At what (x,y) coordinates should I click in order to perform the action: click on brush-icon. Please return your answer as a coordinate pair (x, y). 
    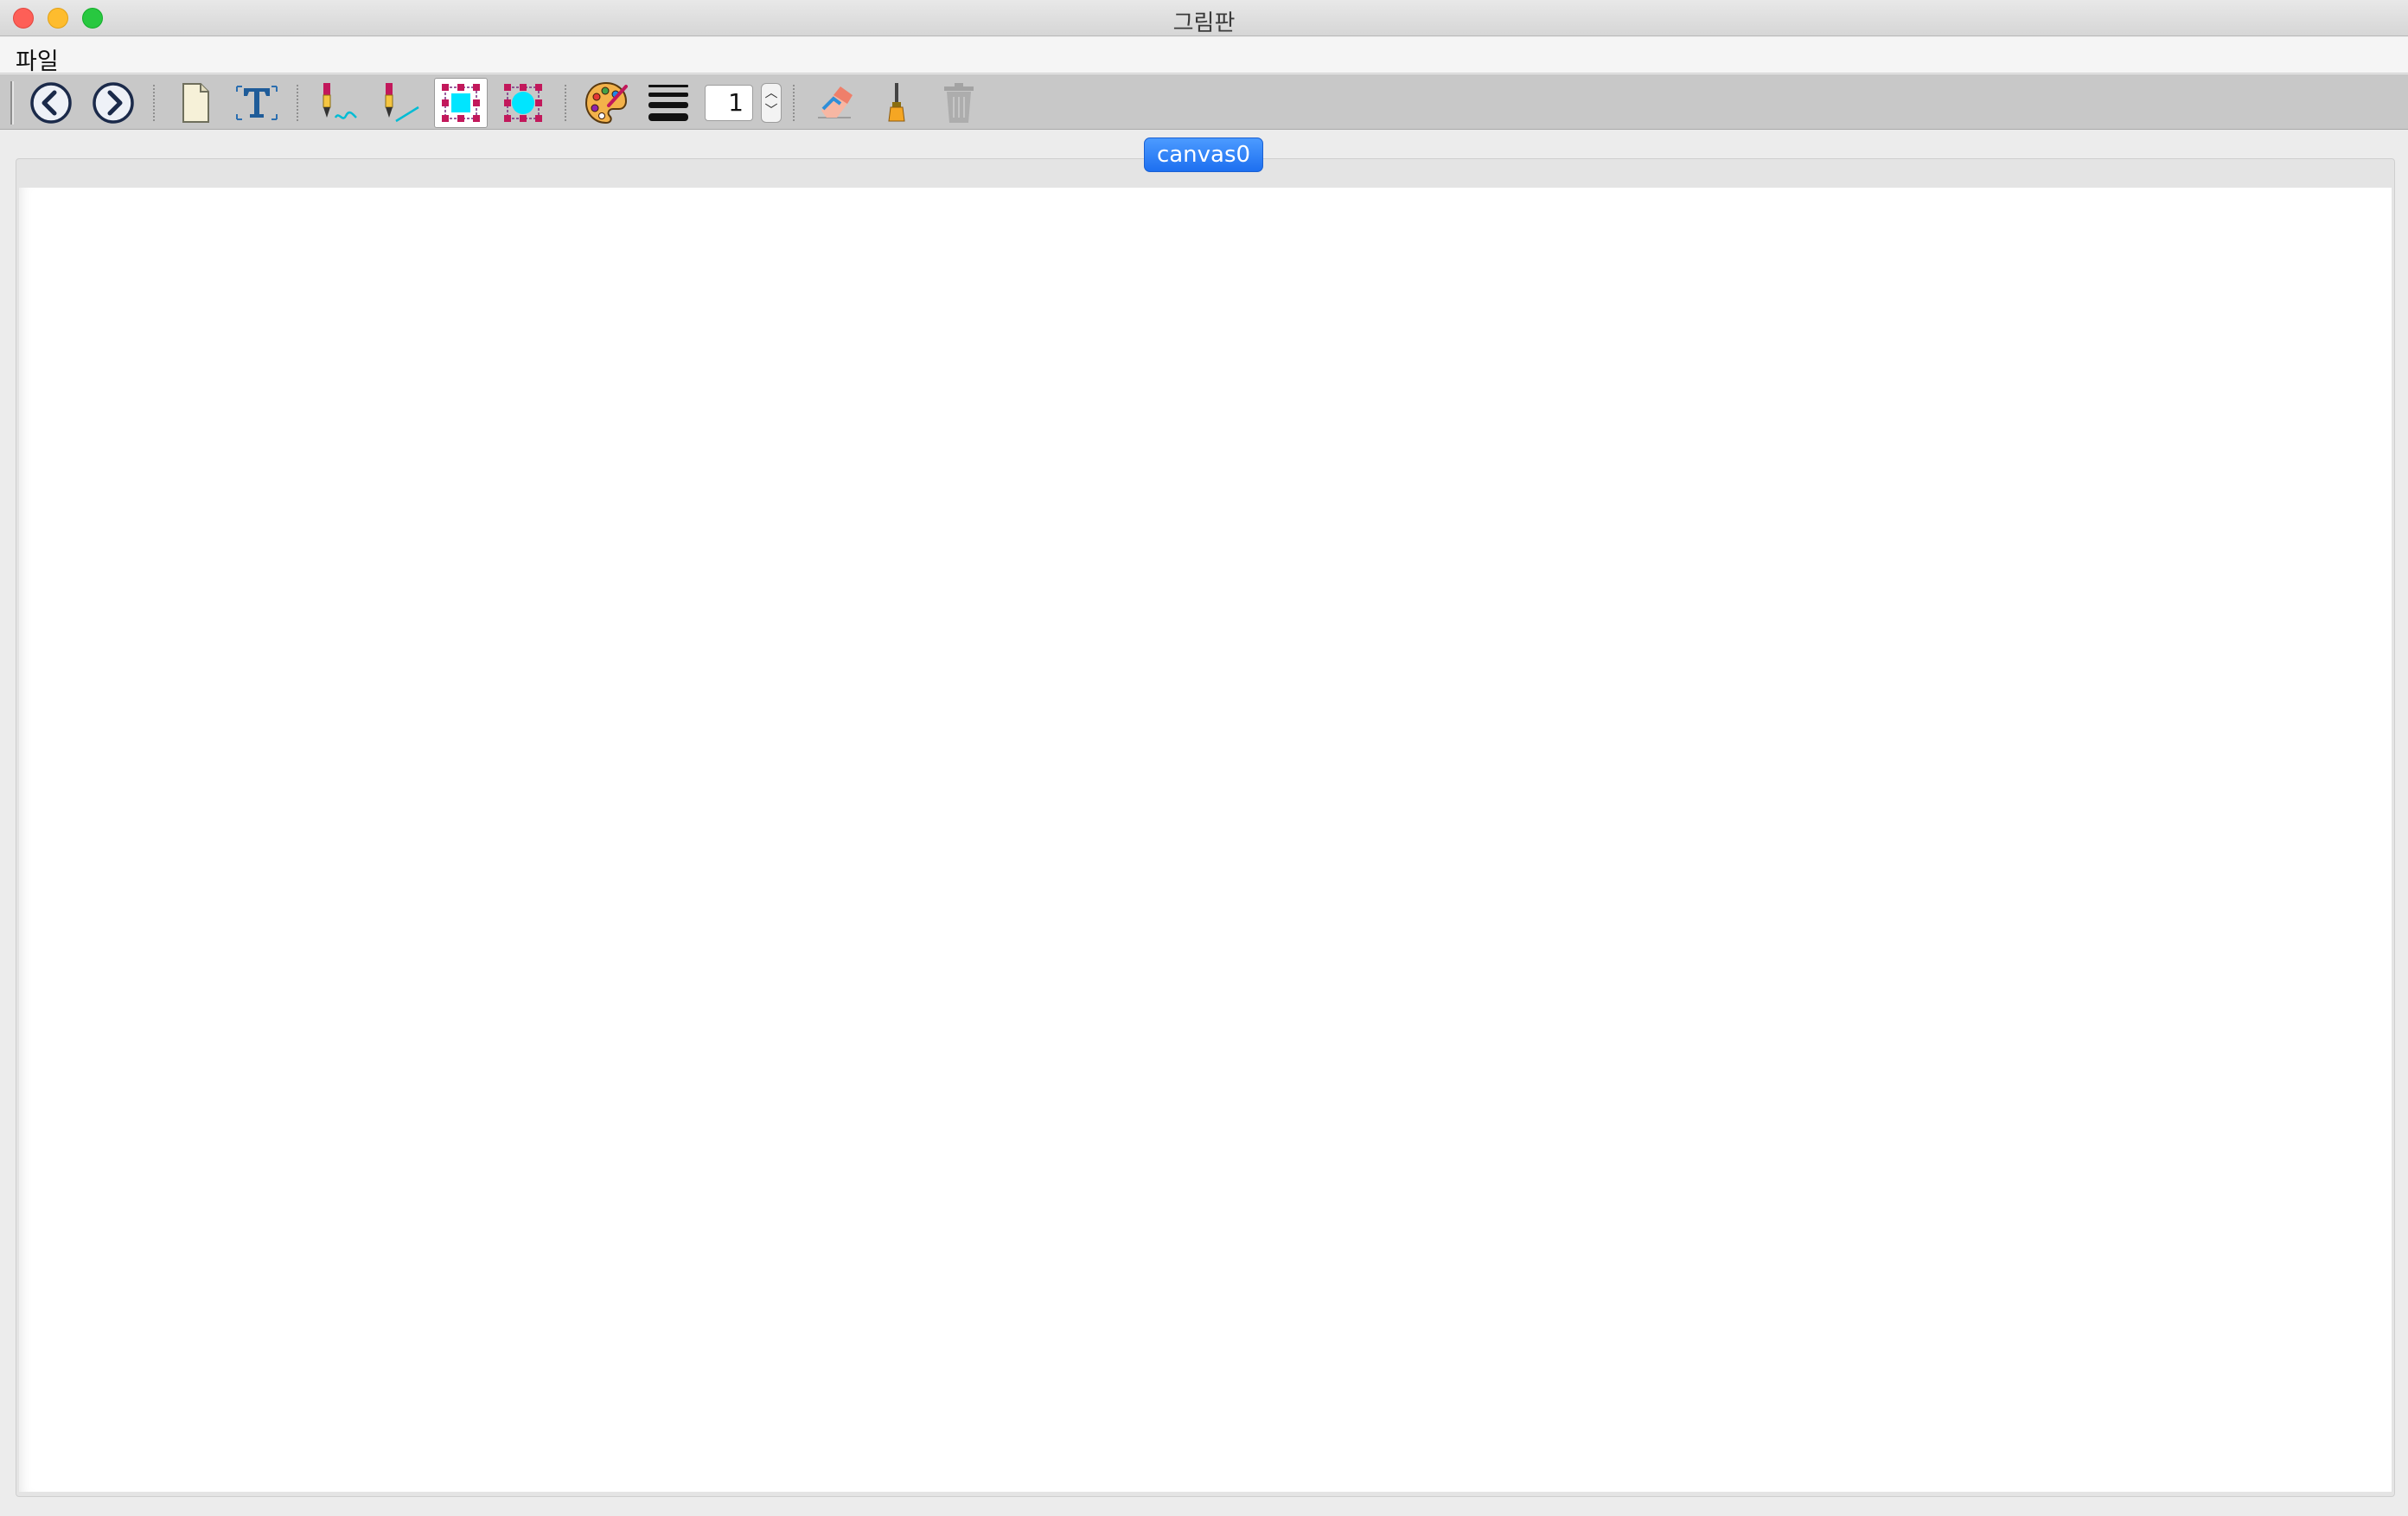
    Looking at the image, I should click on (896, 102).